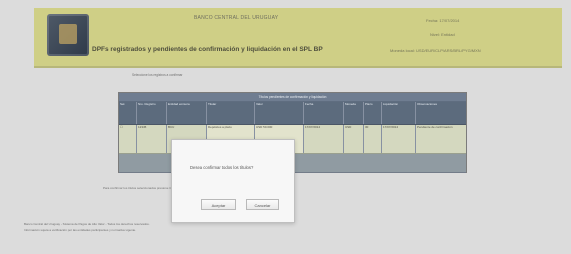  Describe the element at coordinates (128, 139) in the screenshot. I see `select-checkbox: ☐` at that location.